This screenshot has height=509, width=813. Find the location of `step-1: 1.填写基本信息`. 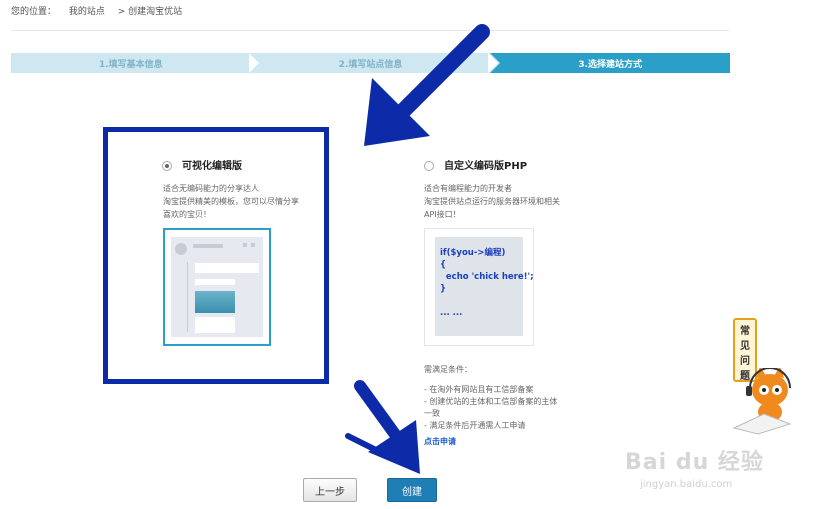

step-1: 1.填写基本信息 is located at coordinates (136, 63).